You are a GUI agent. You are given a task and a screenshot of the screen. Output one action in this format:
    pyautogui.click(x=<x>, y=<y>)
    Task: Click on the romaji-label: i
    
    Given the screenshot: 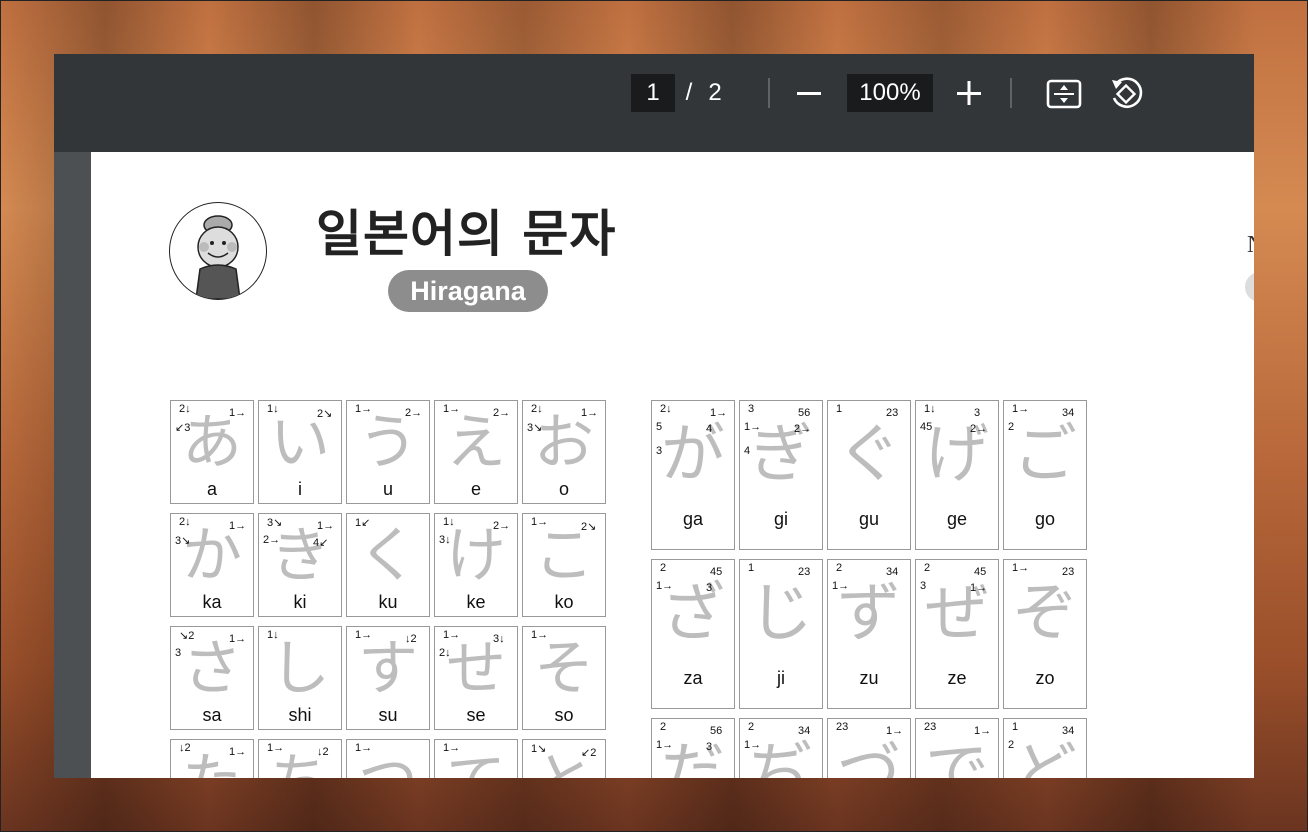 What is the action you would take?
    pyautogui.click(x=300, y=489)
    